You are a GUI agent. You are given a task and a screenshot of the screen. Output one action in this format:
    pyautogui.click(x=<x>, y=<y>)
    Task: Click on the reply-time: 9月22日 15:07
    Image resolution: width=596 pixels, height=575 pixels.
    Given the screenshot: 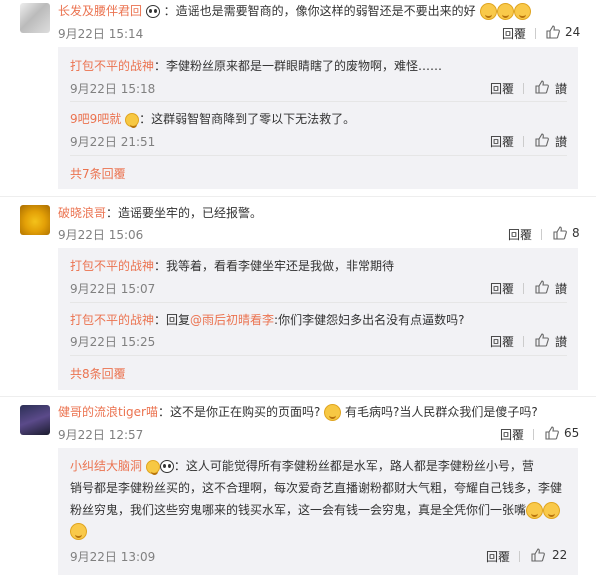 What is the action you would take?
    pyautogui.click(x=113, y=289)
    